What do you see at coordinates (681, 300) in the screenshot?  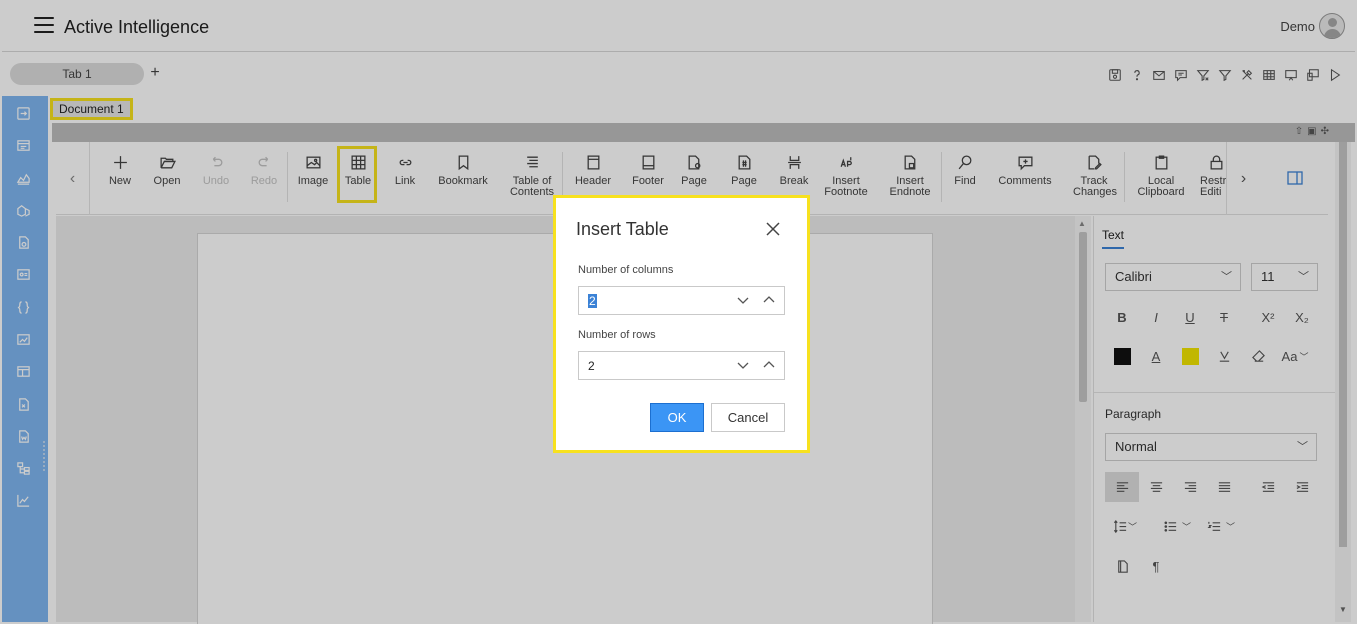 I see `columns-stepper: 2` at bounding box center [681, 300].